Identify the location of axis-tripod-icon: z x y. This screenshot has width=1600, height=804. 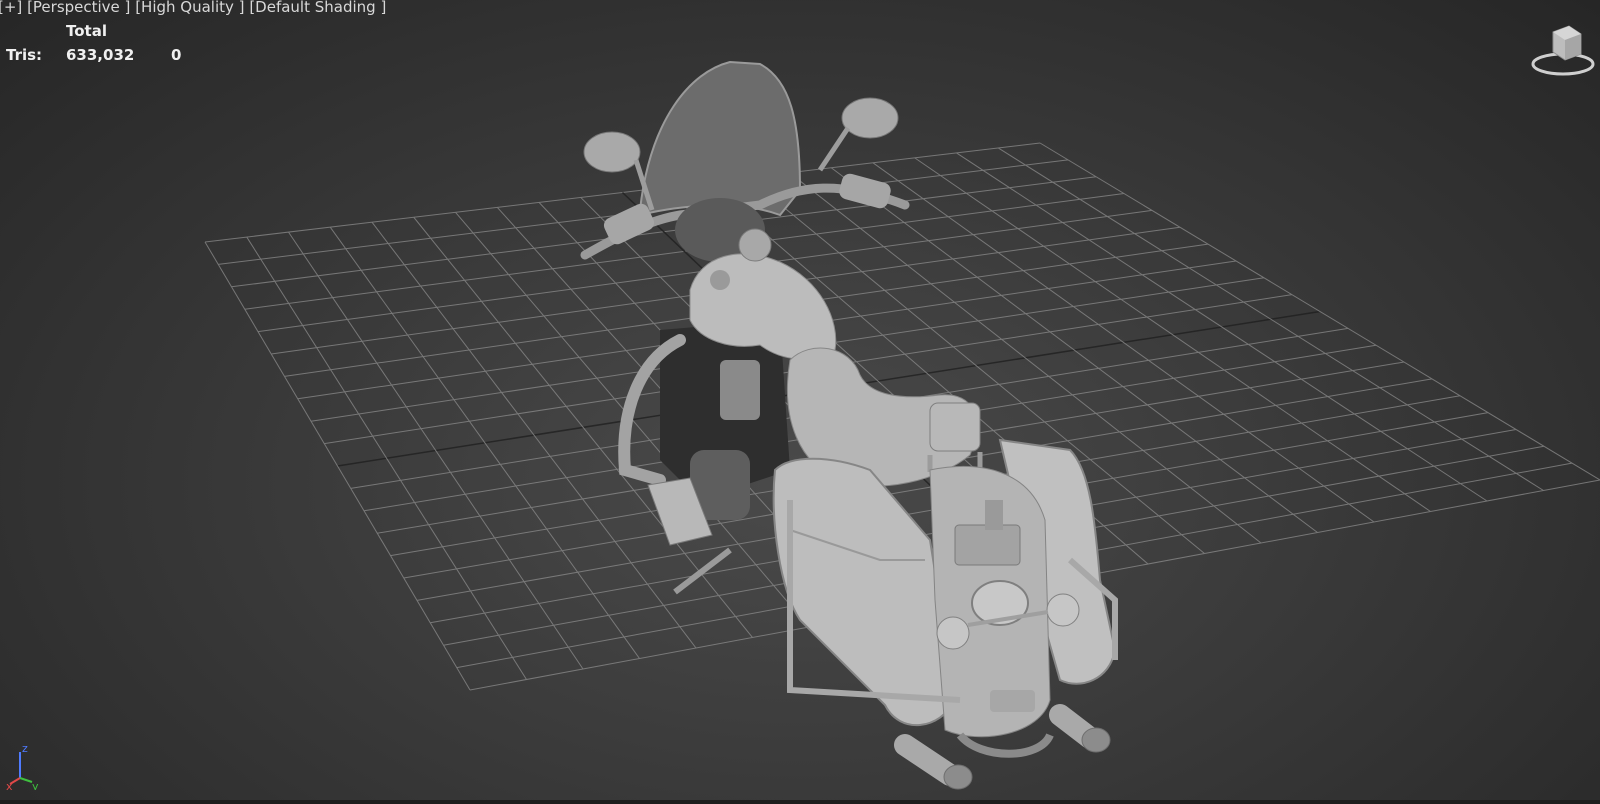
(22, 766).